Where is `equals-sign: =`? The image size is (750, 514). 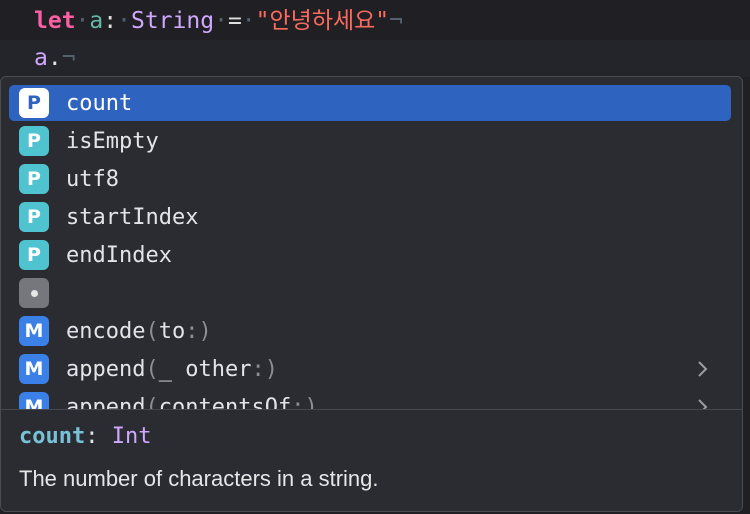 equals-sign: = is located at coordinates (234, 21).